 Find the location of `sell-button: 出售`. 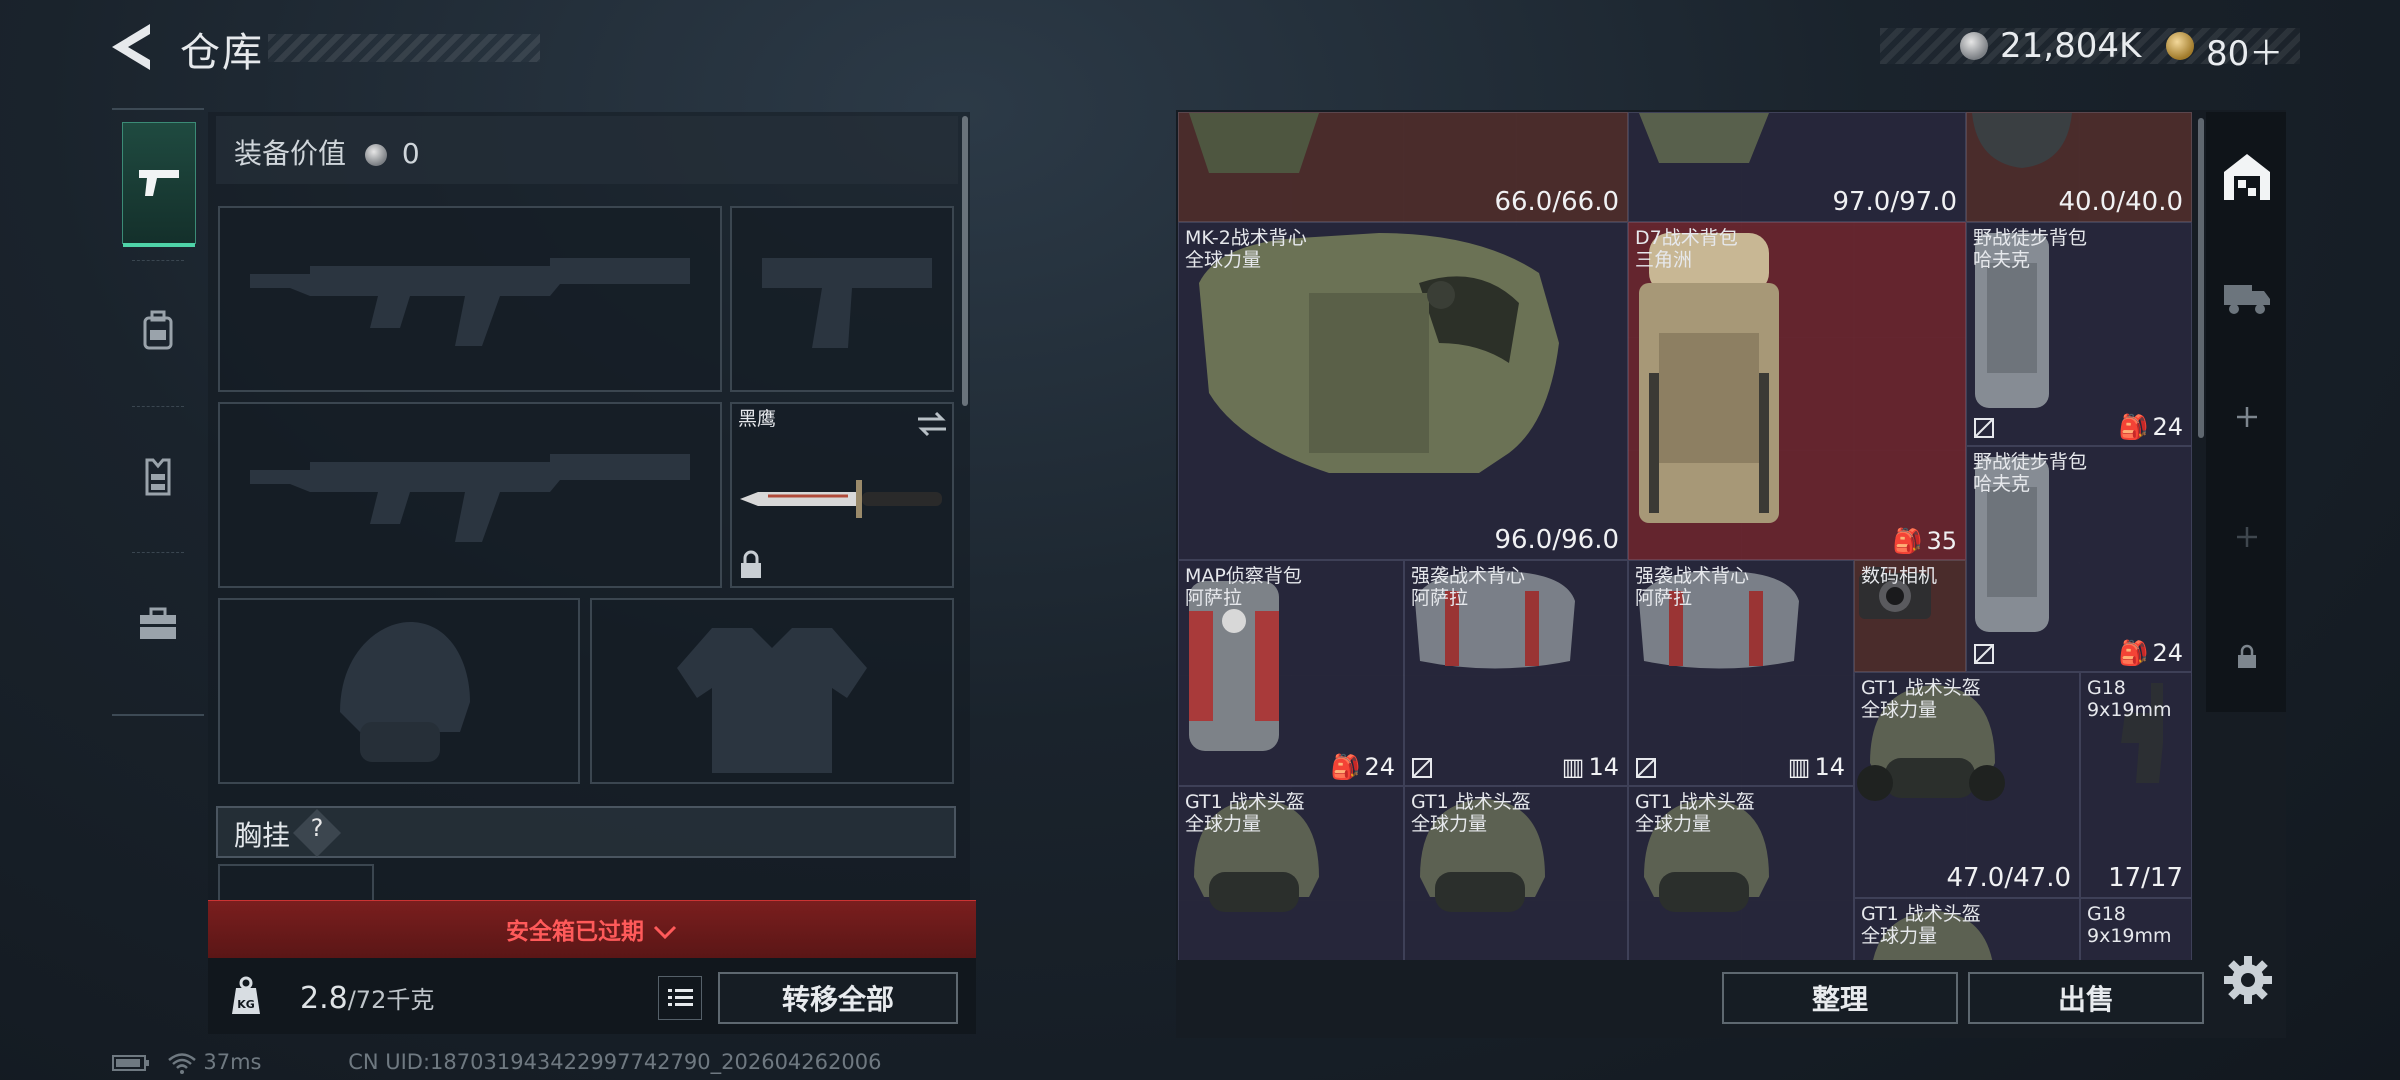

sell-button: 出售 is located at coordinates (2086, 998).